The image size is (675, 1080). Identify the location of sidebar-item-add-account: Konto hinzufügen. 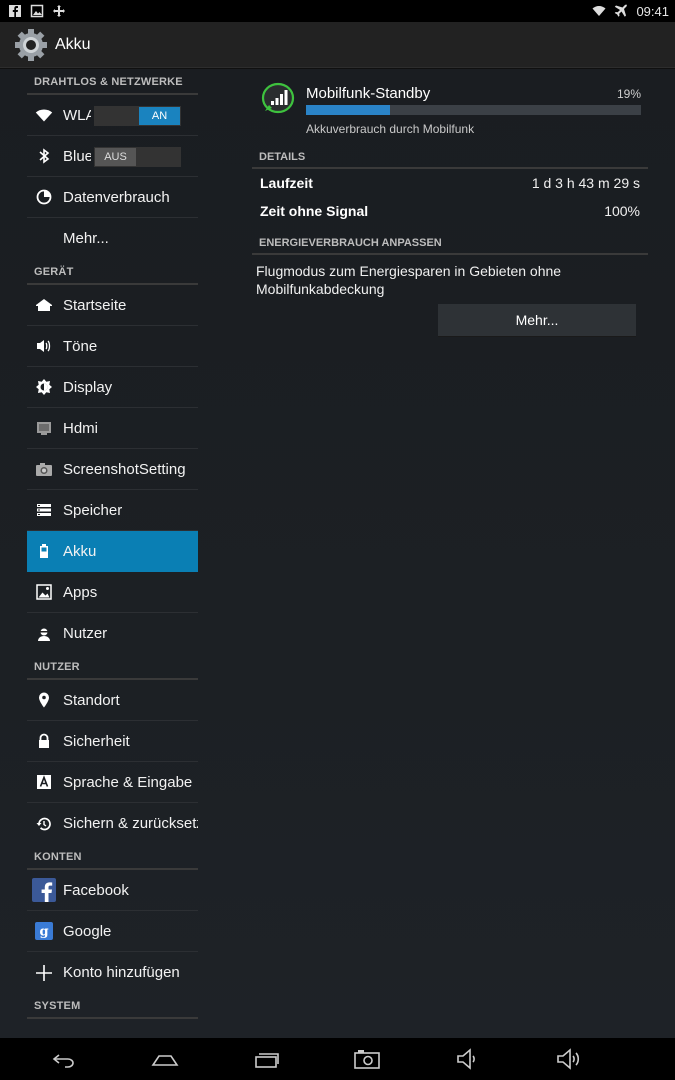
(112, 972).